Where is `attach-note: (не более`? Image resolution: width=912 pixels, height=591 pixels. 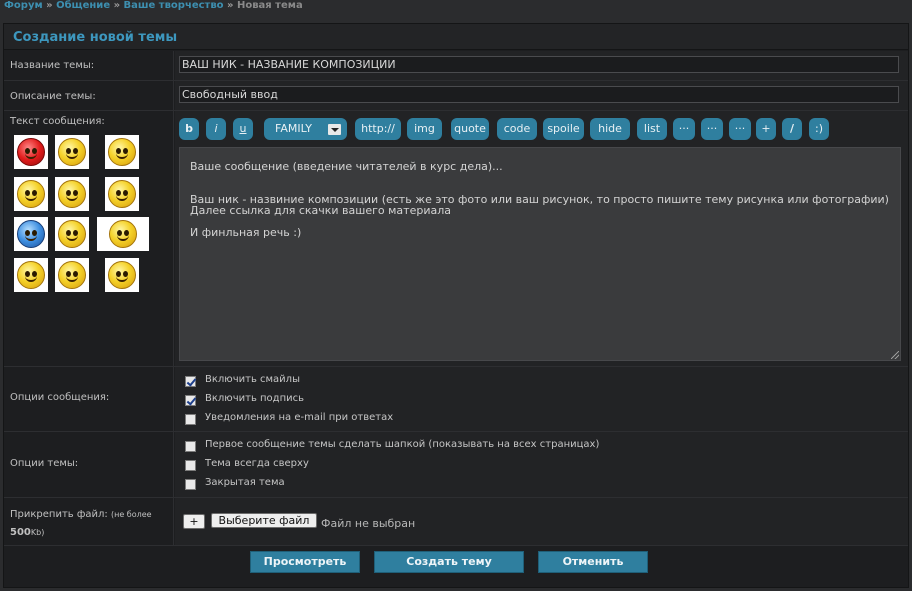 attach-note: (не более is located at coordinates (131, 514).